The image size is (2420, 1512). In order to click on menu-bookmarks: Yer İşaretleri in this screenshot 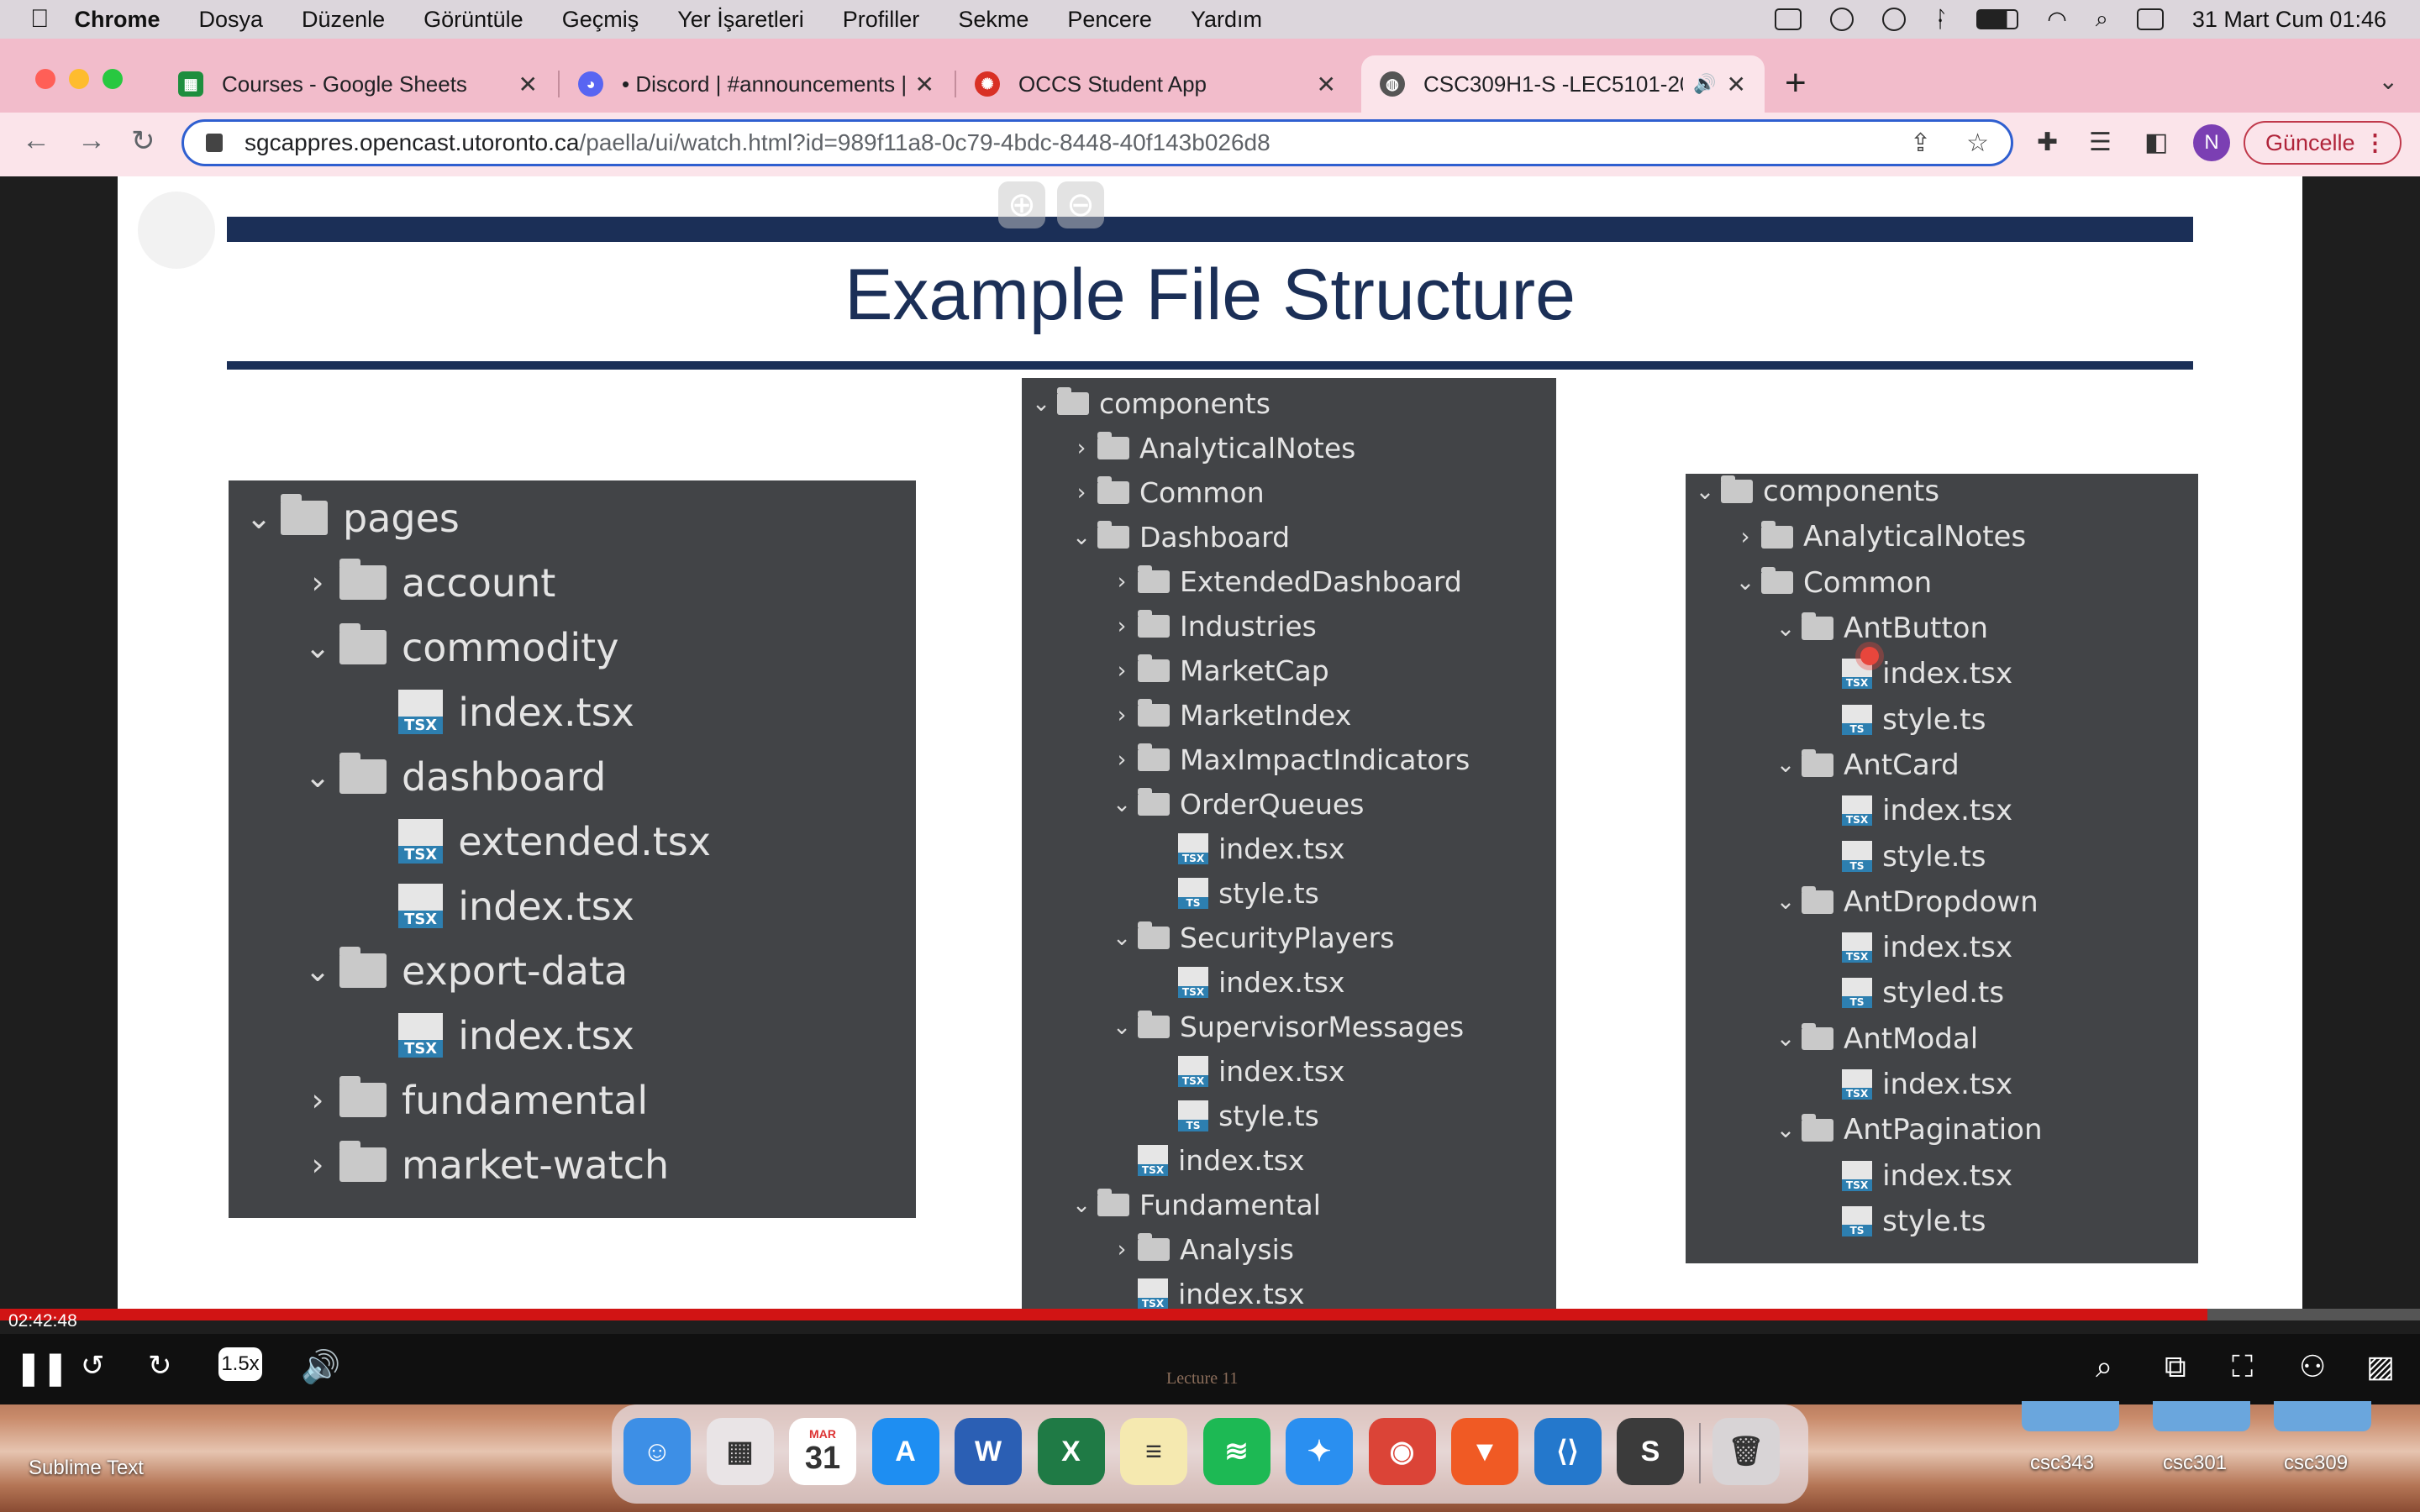, I will do `click(740, 20)`.